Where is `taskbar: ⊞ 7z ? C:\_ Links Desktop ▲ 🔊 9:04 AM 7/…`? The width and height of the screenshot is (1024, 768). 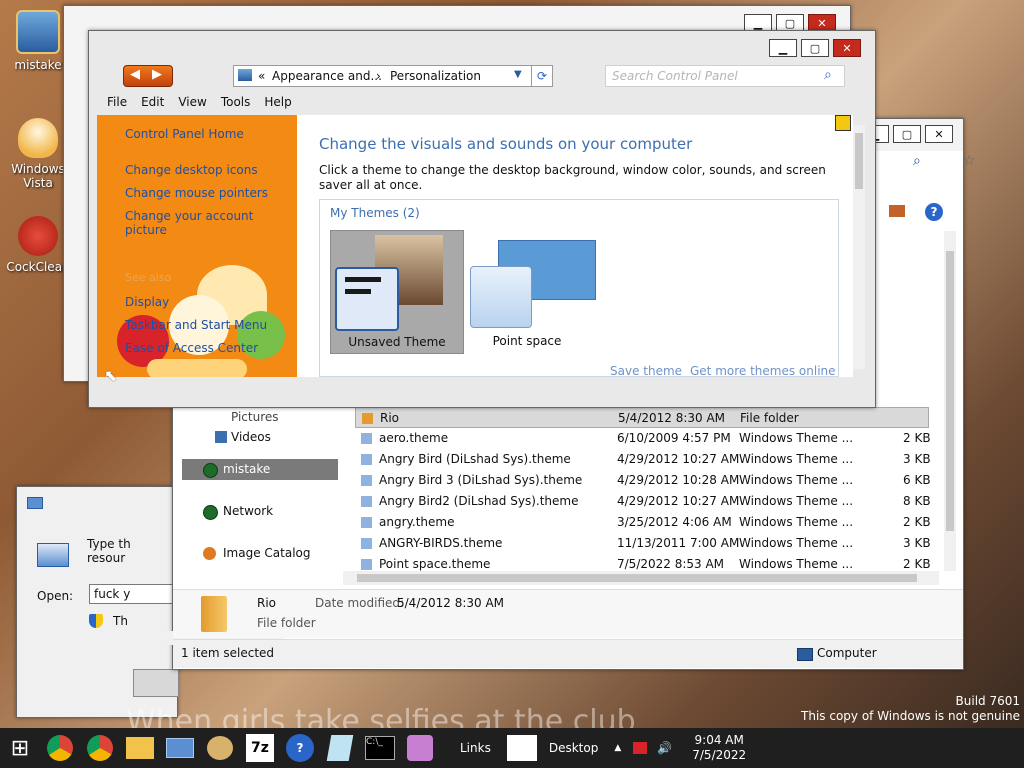 taskbar: ⊞ 7z ? C:\_ Links Desktop ▲ 🔊 9:04 AM 7/… is located at coordinates (512, 748).